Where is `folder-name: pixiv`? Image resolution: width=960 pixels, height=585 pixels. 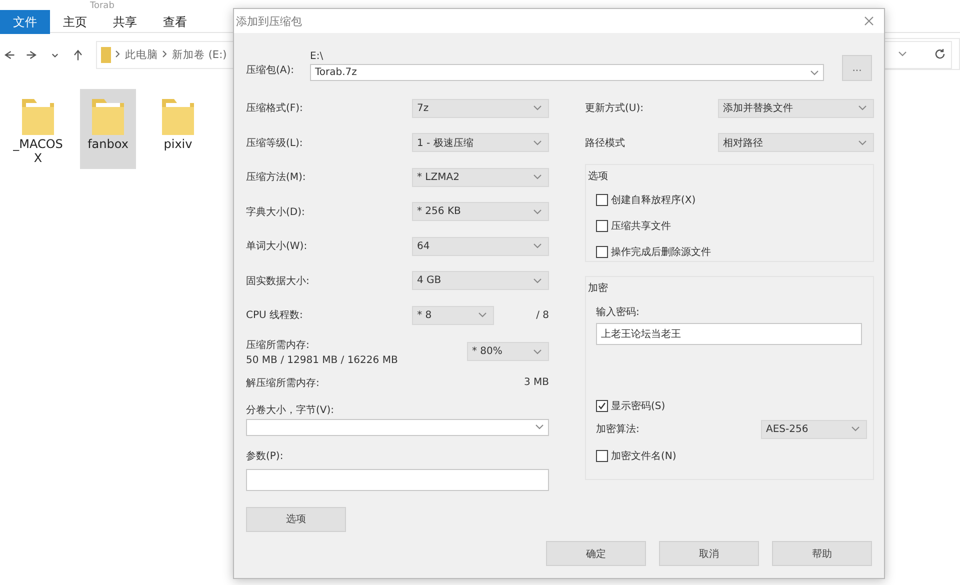 folder-name: pixiv is located at coordinates (178, 144).